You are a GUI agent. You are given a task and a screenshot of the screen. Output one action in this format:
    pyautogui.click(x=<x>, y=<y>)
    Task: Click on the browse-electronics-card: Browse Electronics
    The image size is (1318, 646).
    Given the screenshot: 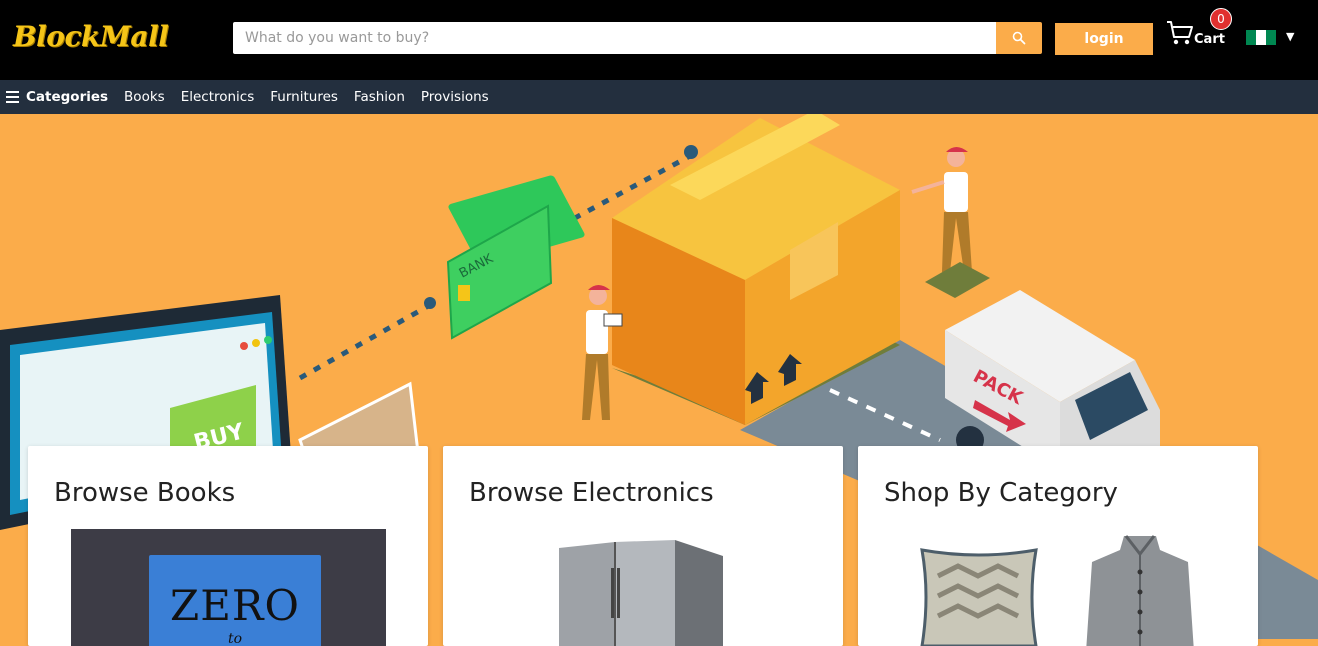 What is the action you would take?
    pyautogui.click(x=643, y=546)
    